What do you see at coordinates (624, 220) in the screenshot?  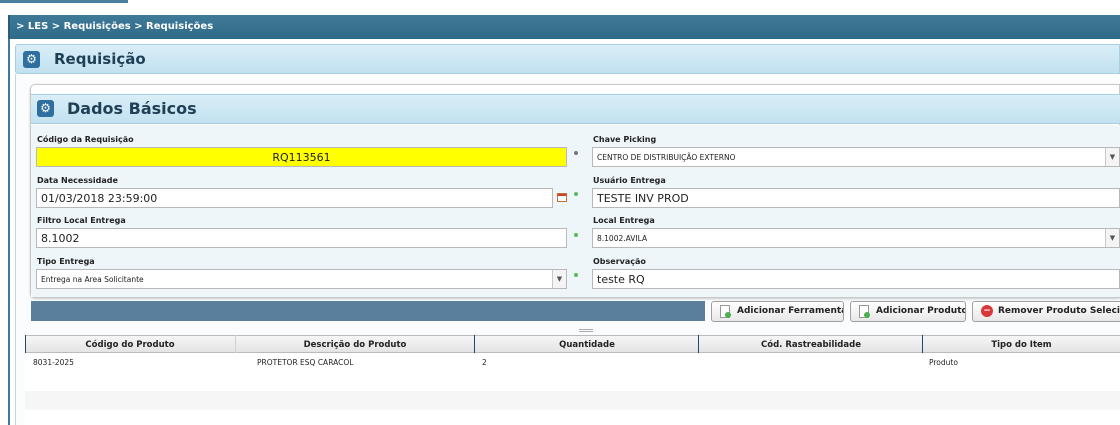 I see `local-label: Local Entrega` at bounding box center [624, 220].